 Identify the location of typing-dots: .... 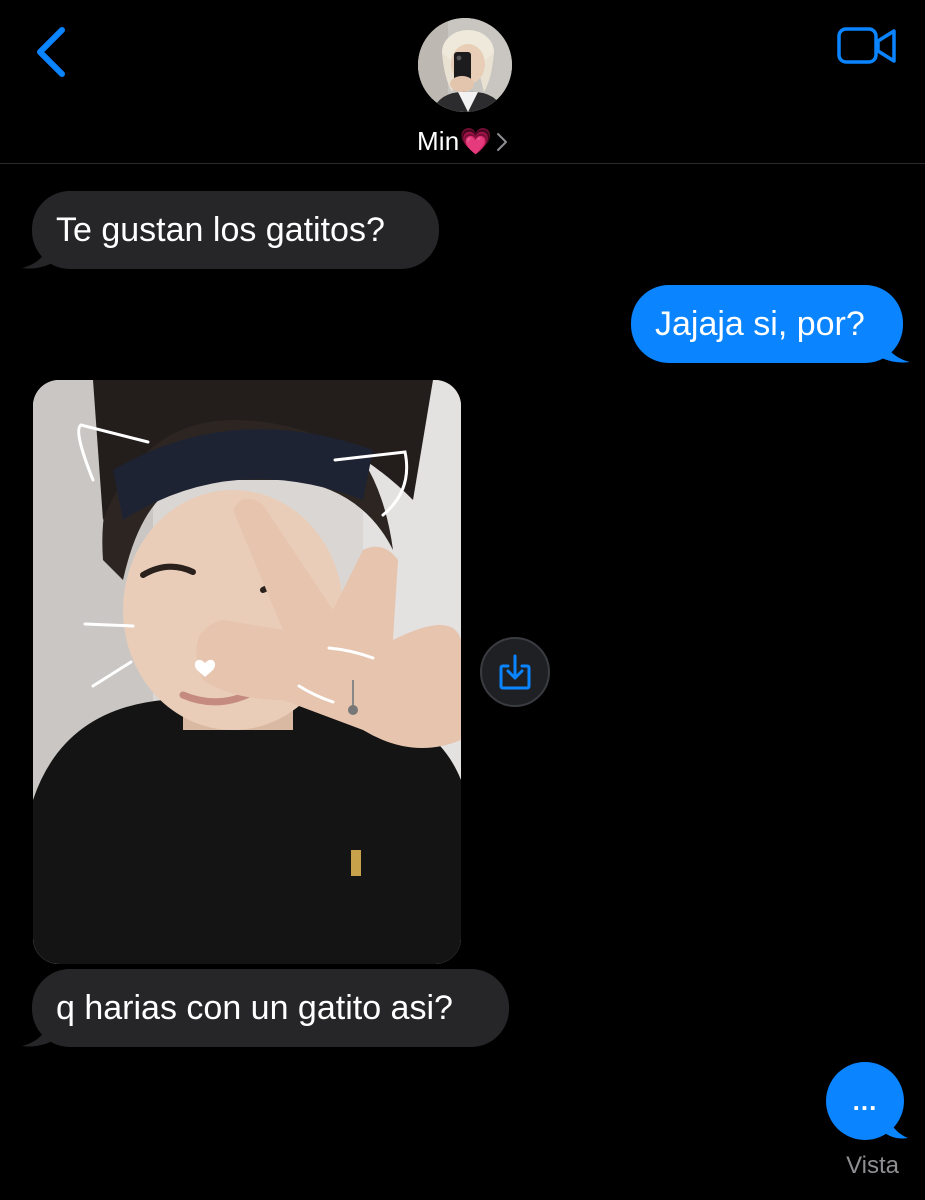
(865, 1100).